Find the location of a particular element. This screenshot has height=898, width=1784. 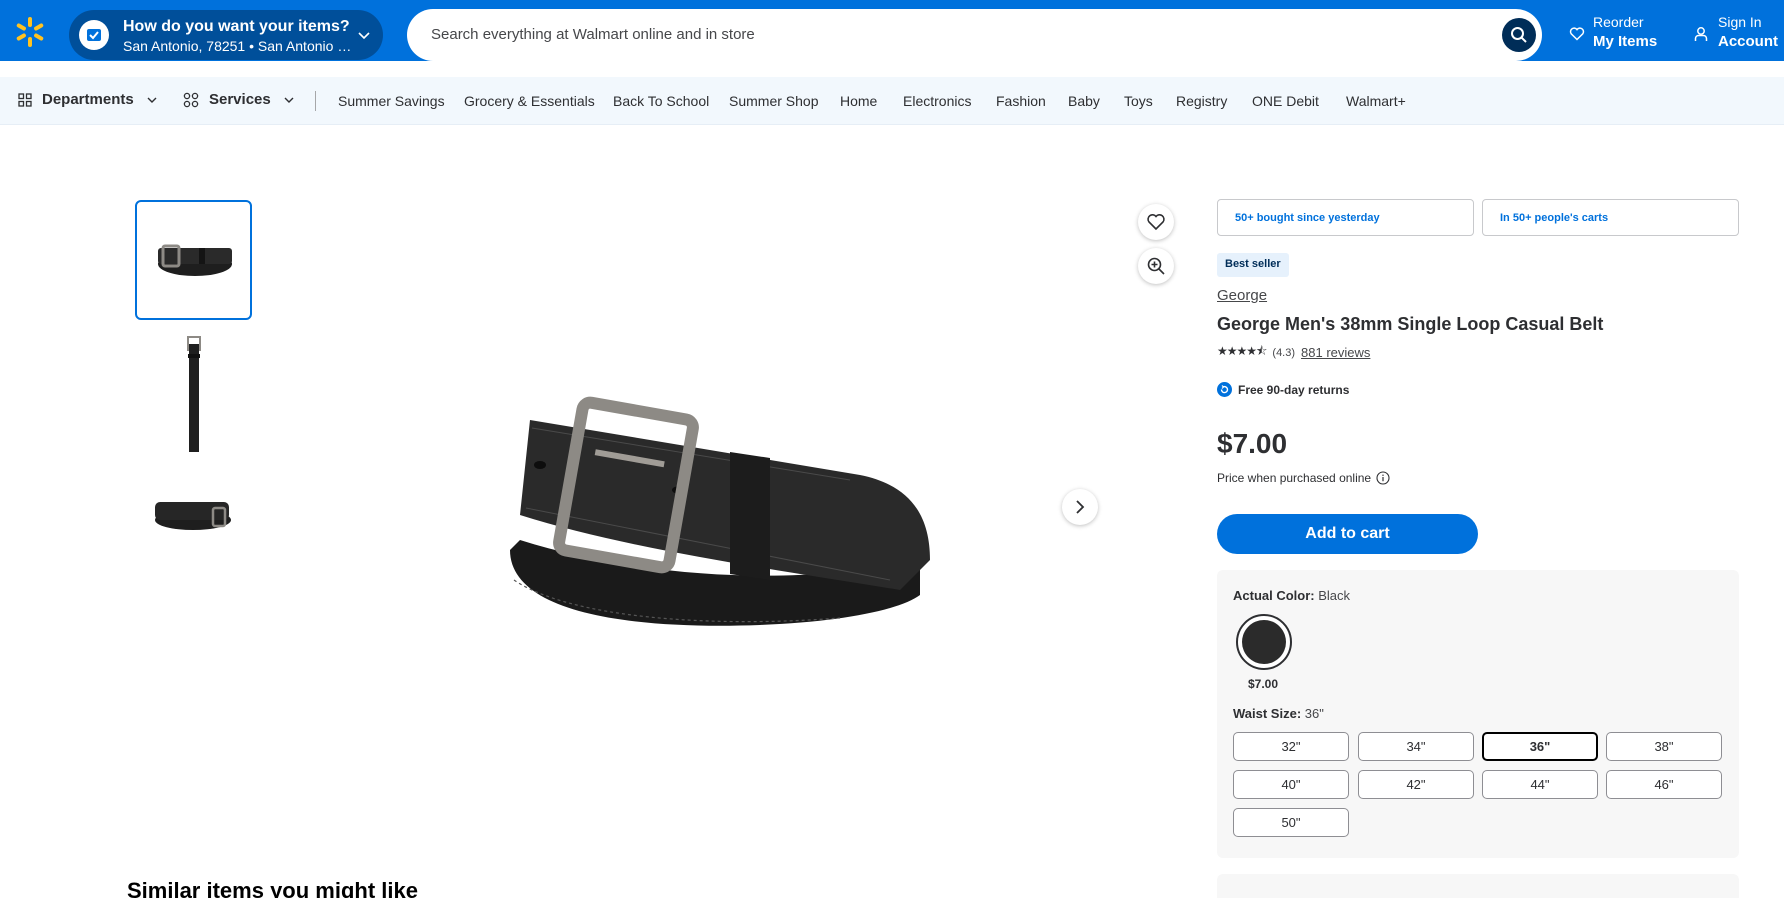

nav-link-grocery-essentials: Grocery & Essentials is located at coordinates (529, 101).